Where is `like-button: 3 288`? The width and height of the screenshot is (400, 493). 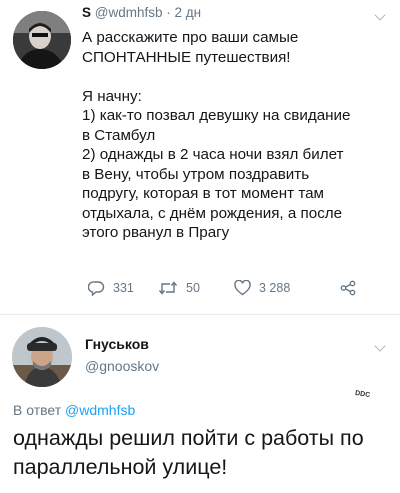
like-button: 3 288 is located at coordinates (262, 288).